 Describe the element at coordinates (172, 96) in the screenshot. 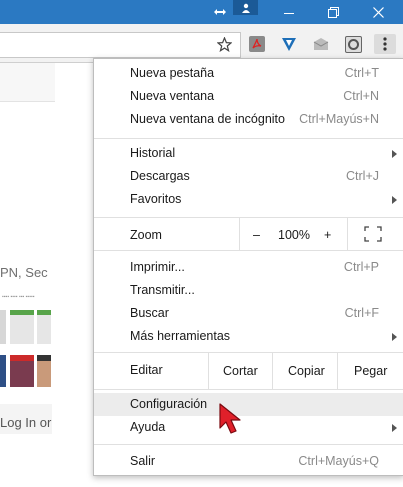

I see `menu-item-label: Nueva ventana` at that location.